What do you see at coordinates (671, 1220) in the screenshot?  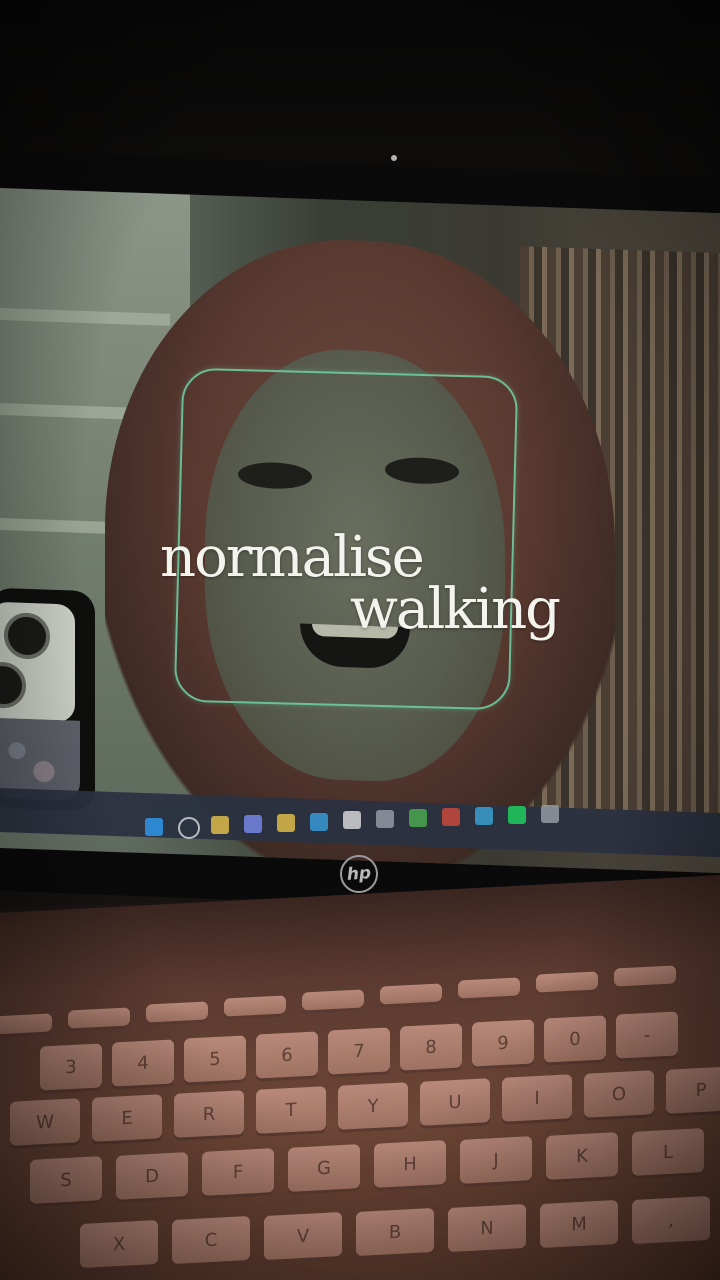 I see `key-sym: ,` at bounding box center [671, 1220].